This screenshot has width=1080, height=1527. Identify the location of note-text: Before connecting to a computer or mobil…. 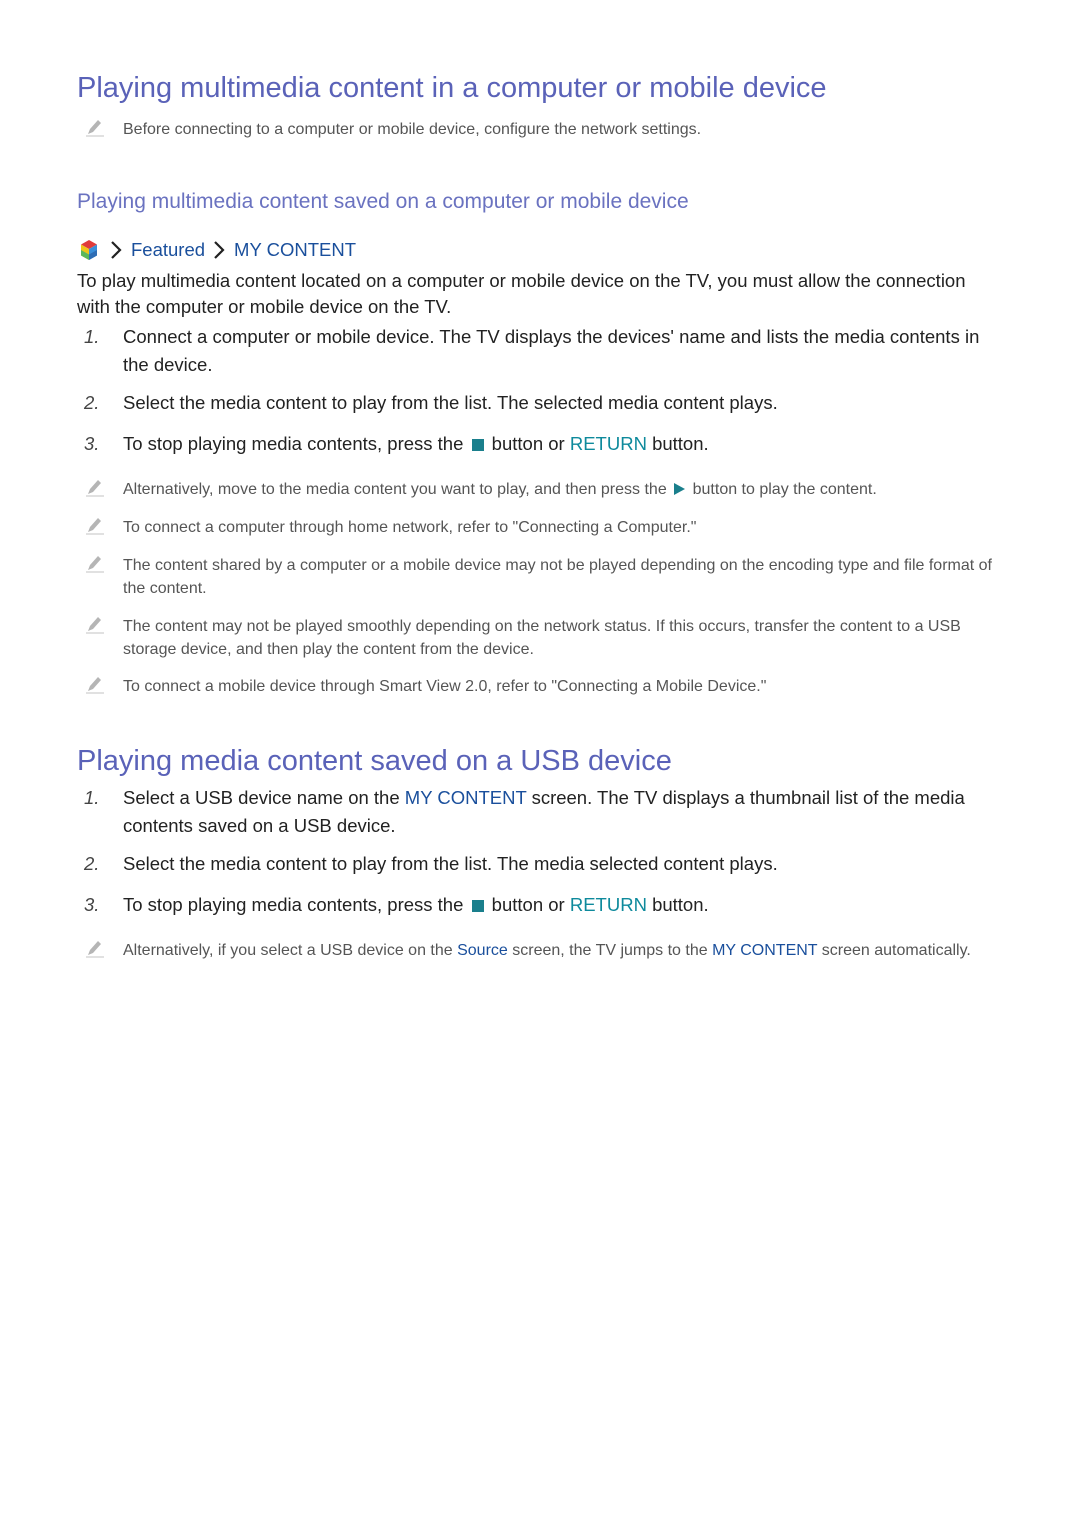
(412, 129).